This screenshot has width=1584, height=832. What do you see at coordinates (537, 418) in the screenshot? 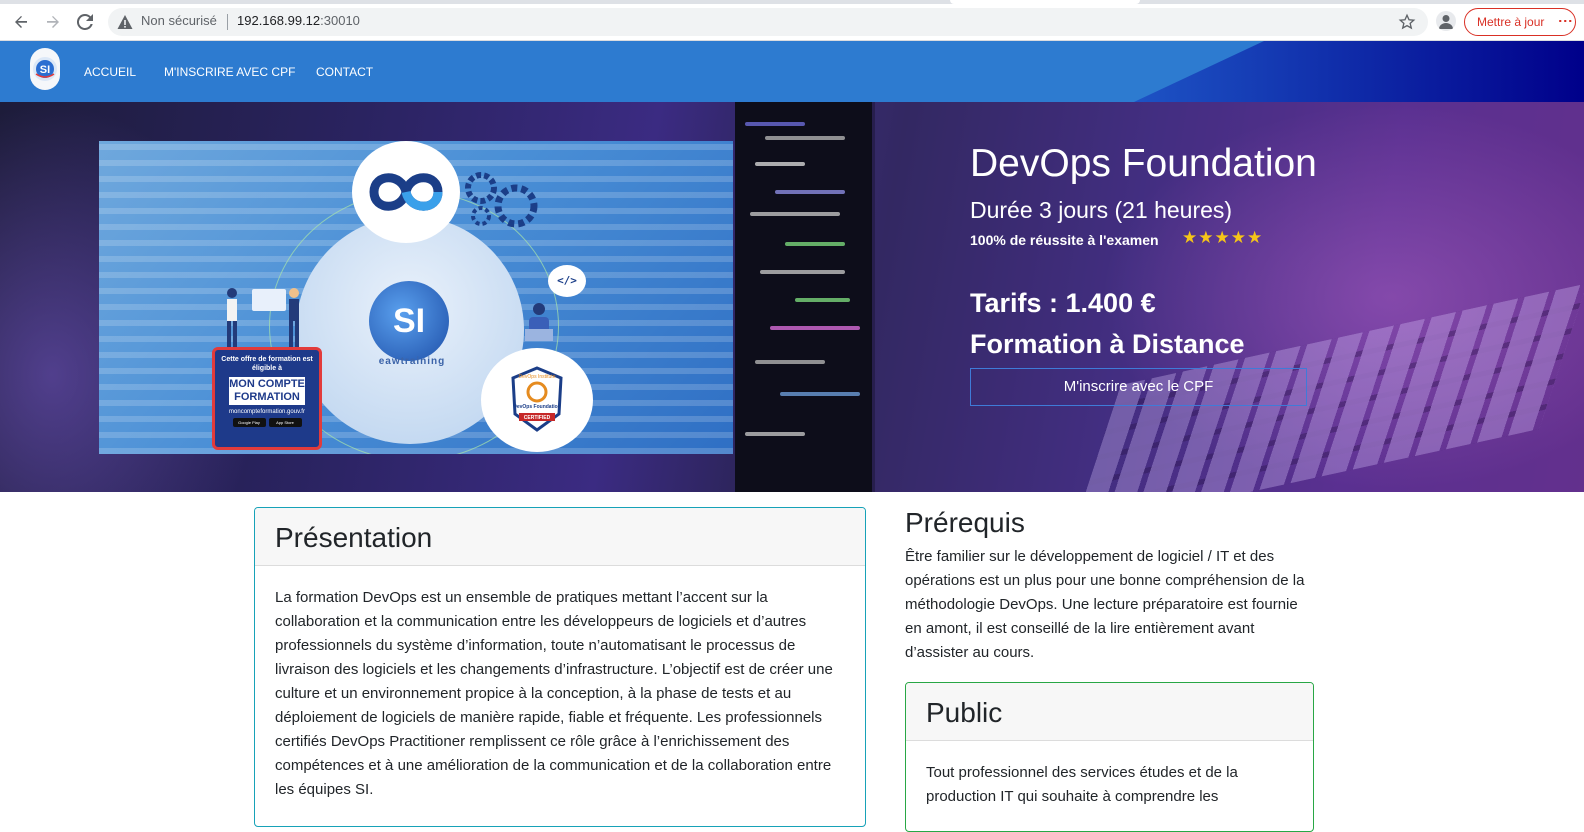
I see `cert-line3: CERTIFIED` at bounding box center [537, 418].